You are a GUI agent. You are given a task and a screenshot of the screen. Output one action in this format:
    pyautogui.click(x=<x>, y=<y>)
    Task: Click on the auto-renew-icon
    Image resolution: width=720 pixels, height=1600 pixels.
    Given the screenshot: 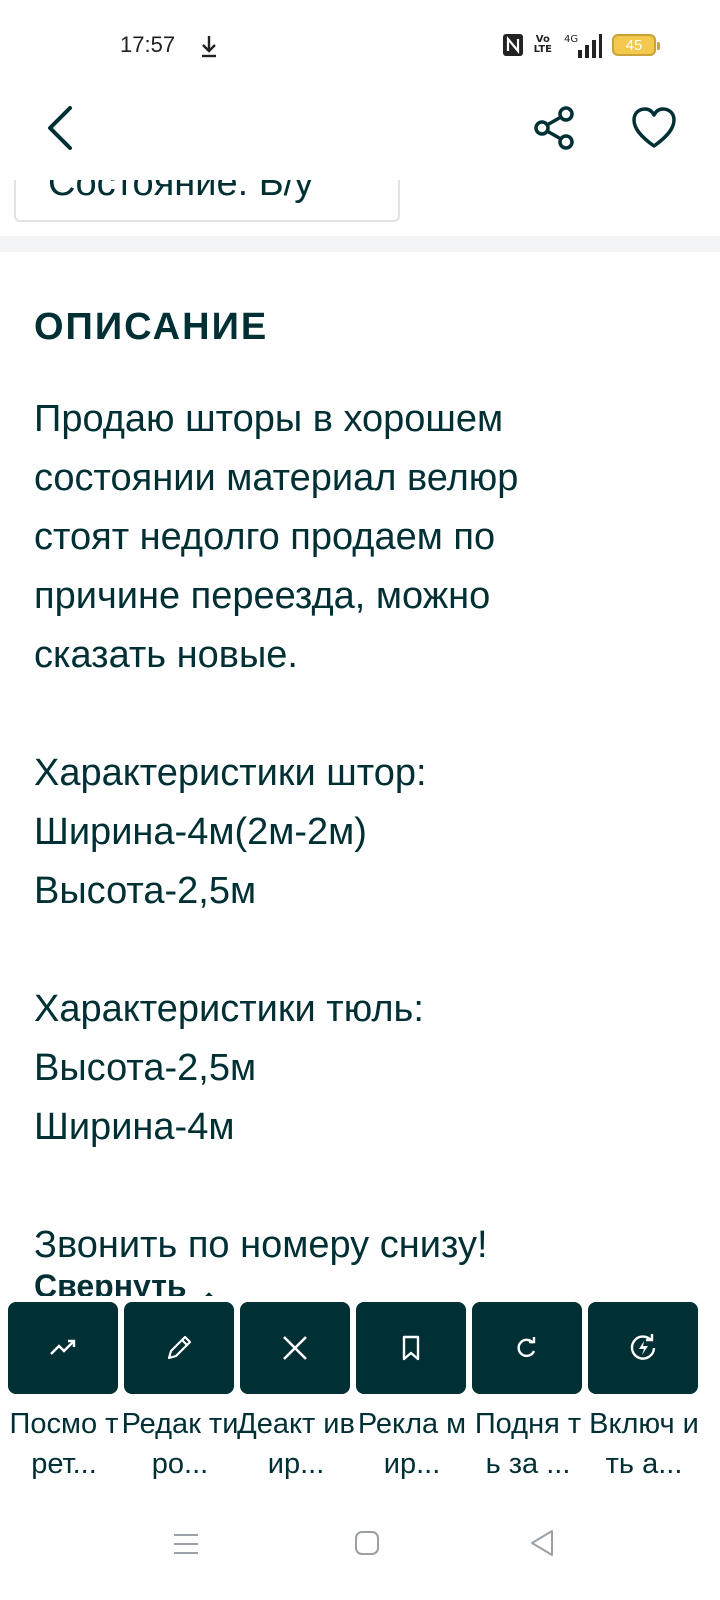 What is the action you would take?
    pyautogui.click(x=643, y=1347)
    